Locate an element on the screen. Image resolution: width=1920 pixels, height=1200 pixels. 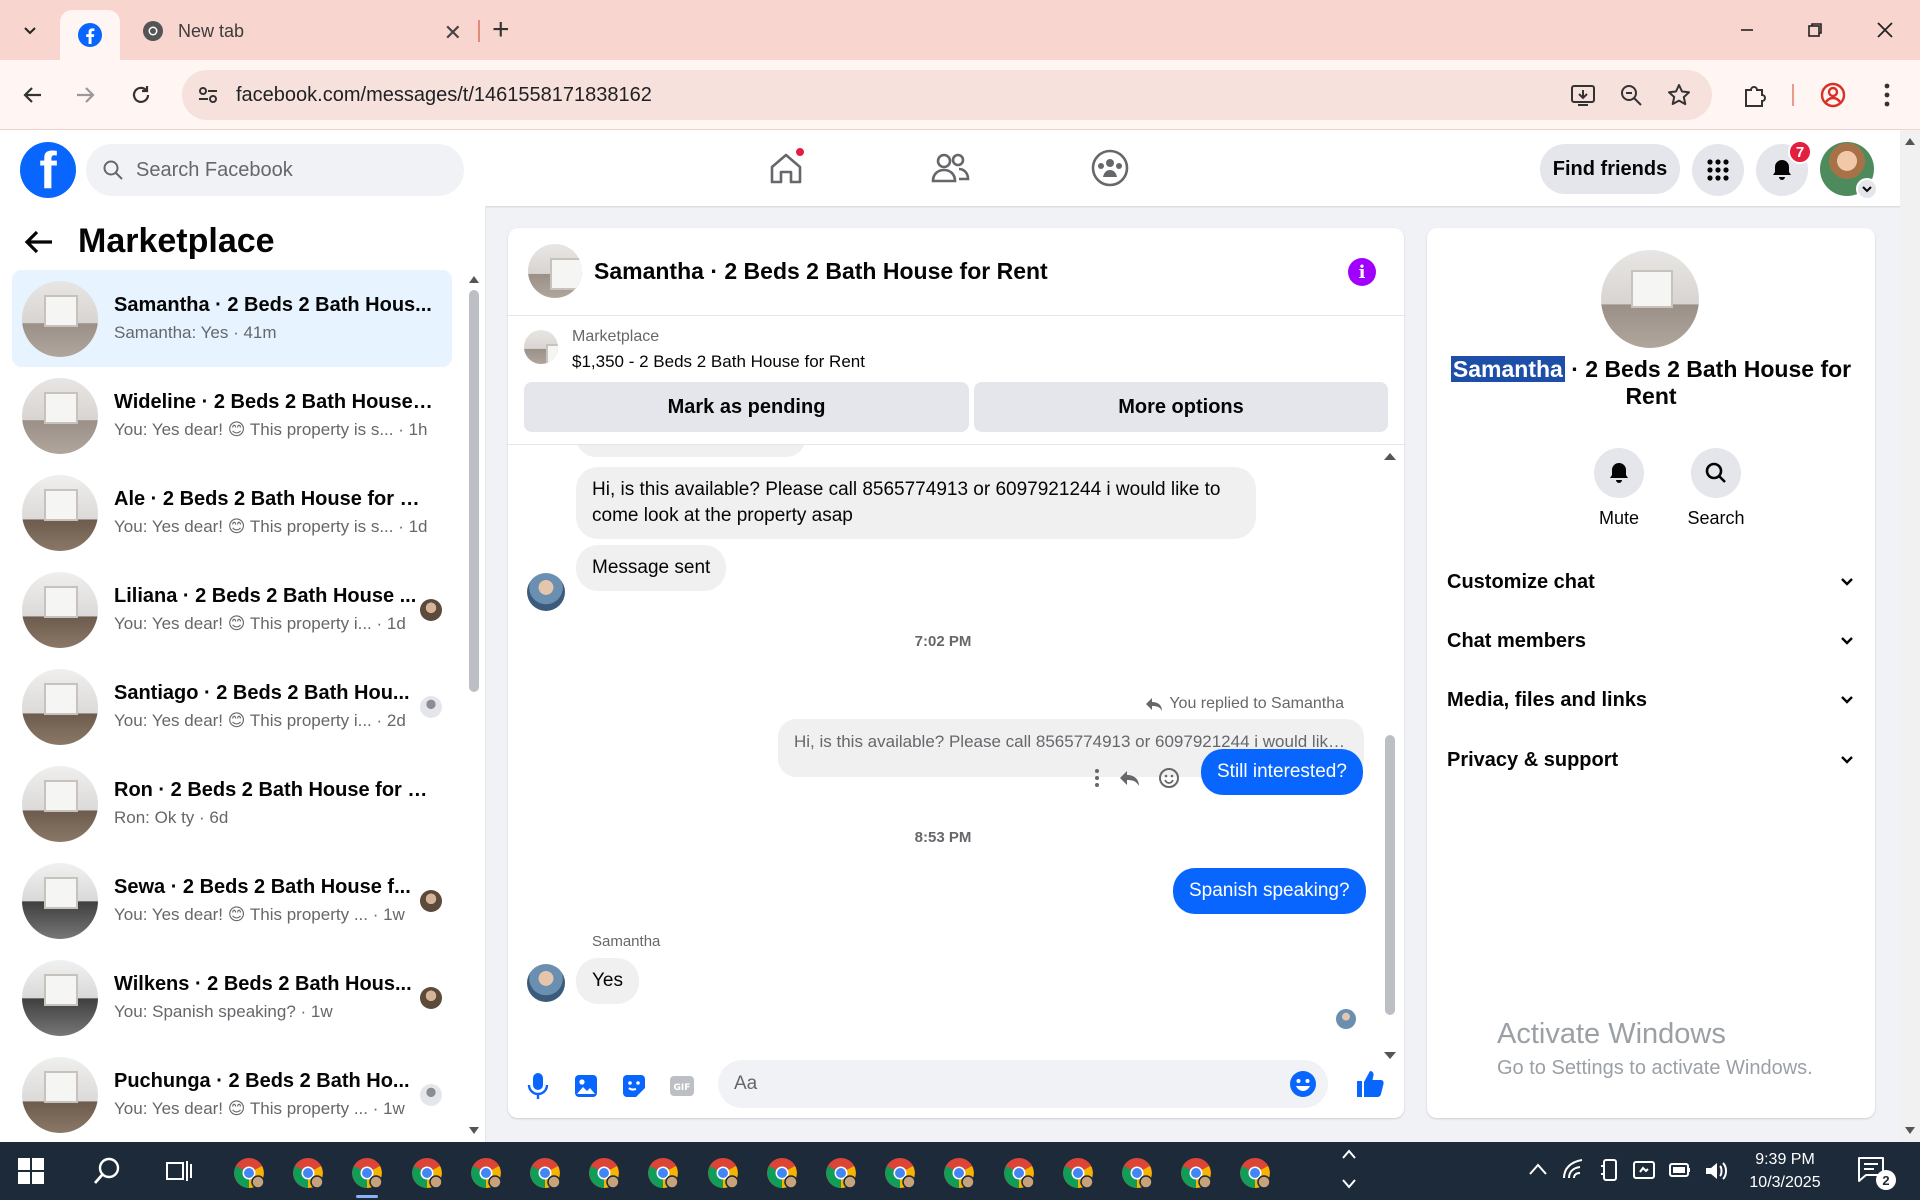
url-text: facebook.com/messages/t/1461558171838162 is located at coordinates (444, 95).